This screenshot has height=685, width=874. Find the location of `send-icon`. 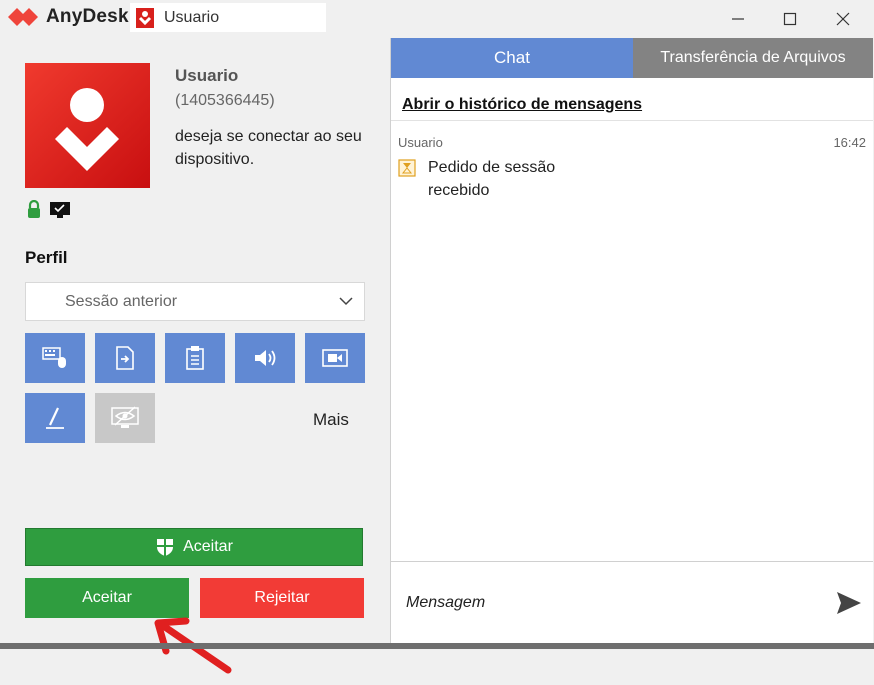

send-icon is located at coordinates (849, 603).